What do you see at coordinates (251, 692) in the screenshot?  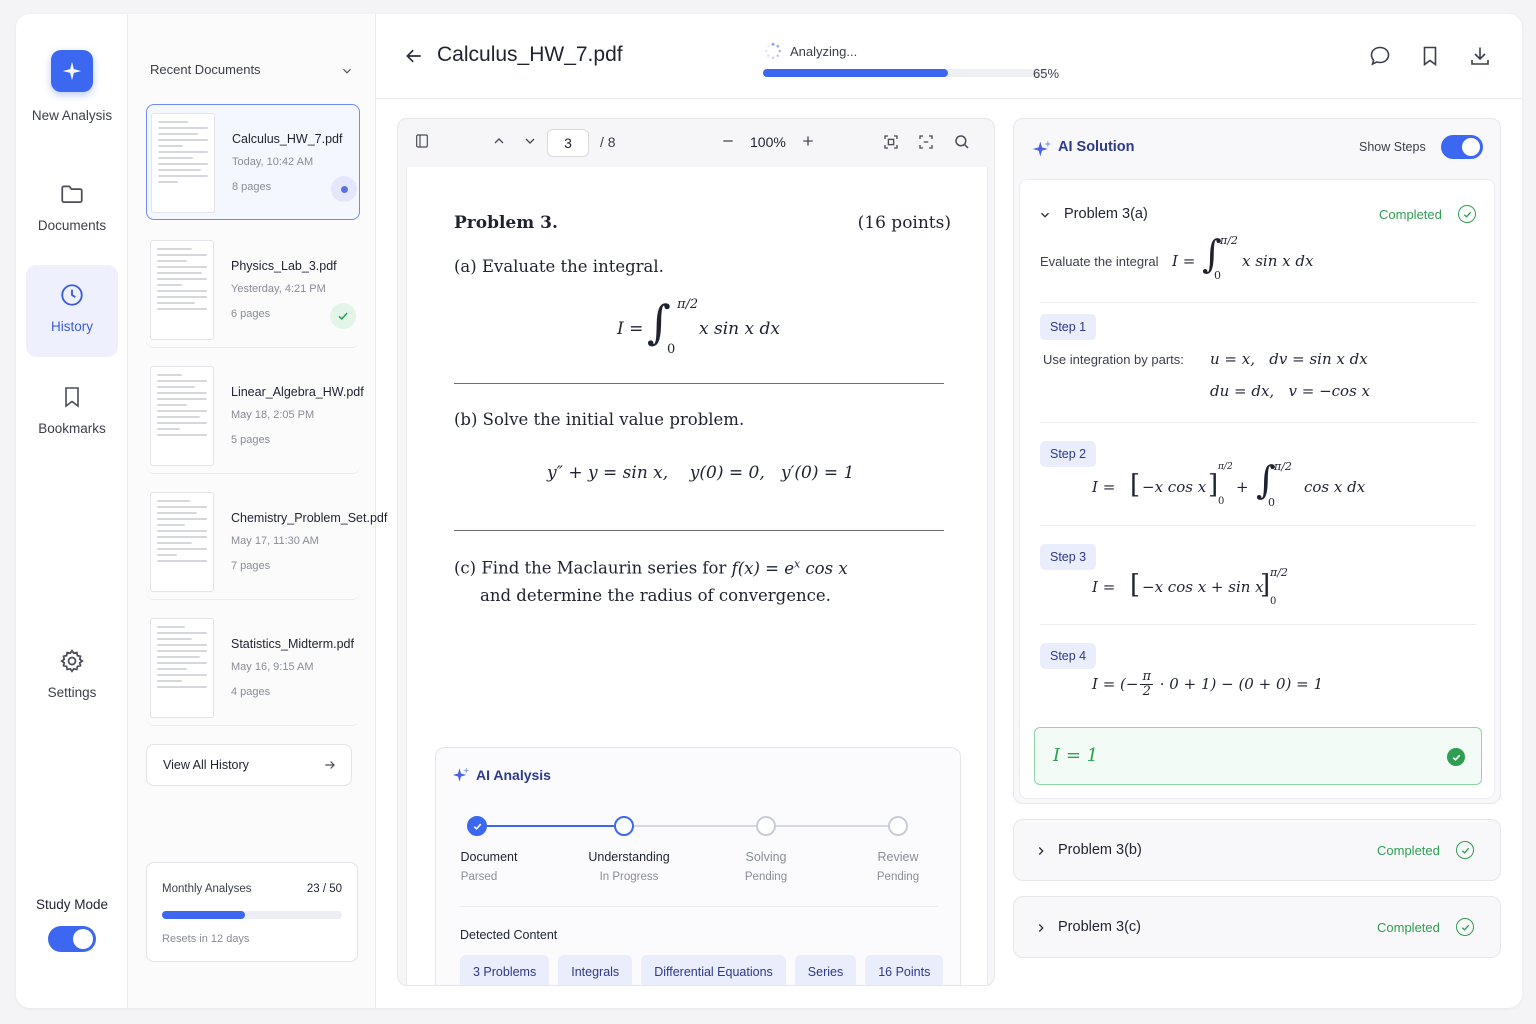 I see `document-pages: 4 pages` at bounding box center [251, 692].